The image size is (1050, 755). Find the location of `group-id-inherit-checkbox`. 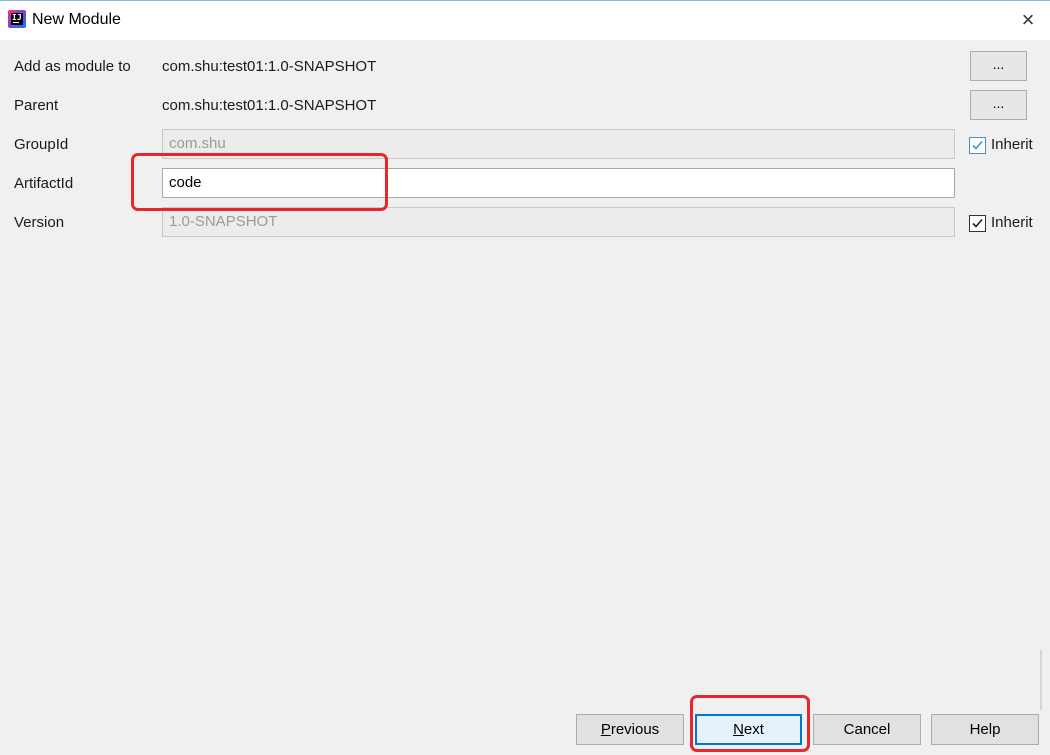

group-id-inherit-checkbox is located at coordinates (977, 145).